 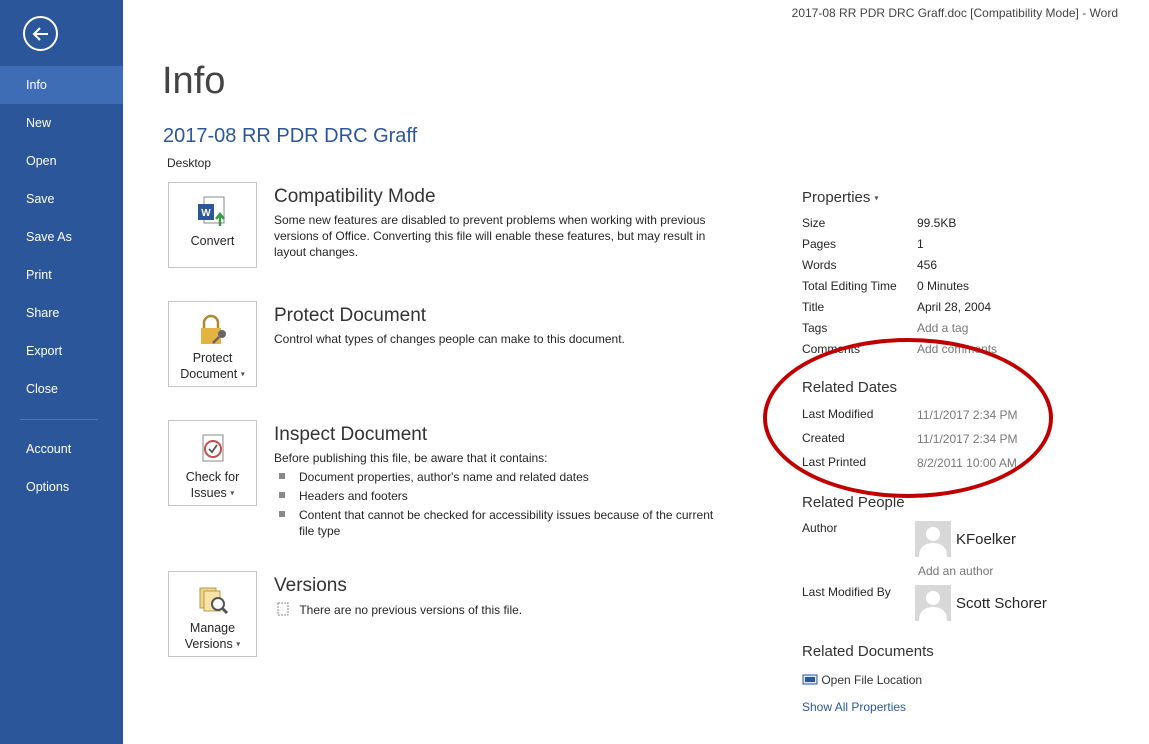 I want to click on nav-info: Info, so click(x=61, y=85).